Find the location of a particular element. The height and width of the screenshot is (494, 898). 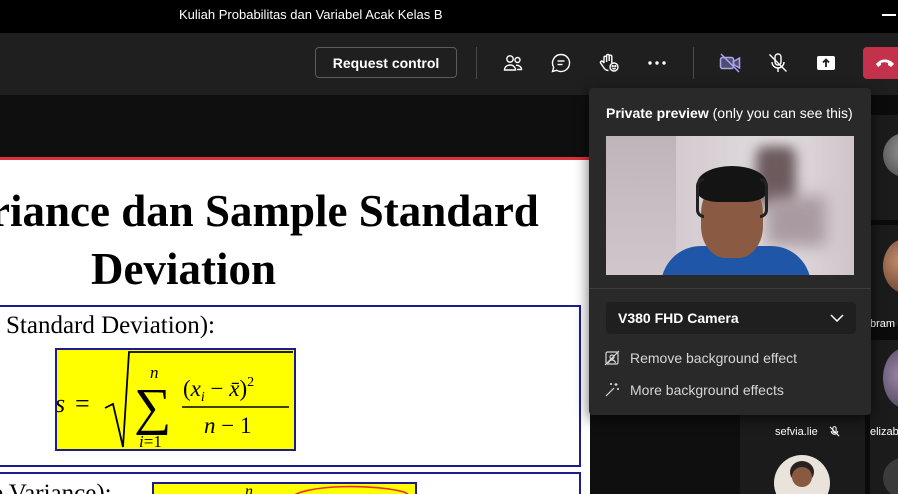

request-control-button: Request control is located at coordinates (386, 62).